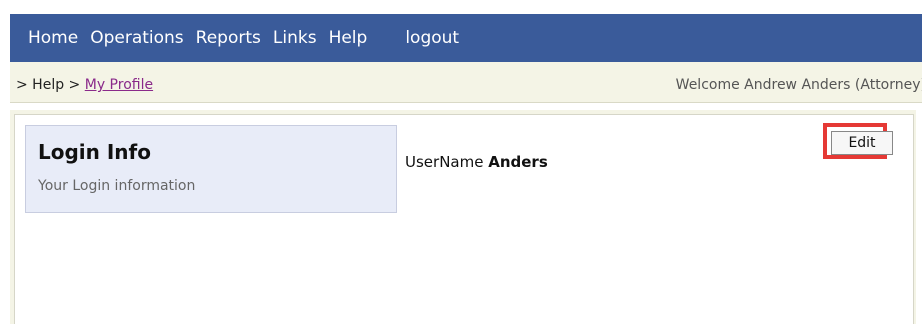 This screenshot has width=922, height=324. I want to click on breadcrumb-prefix: > Help >, so click(48, 85).